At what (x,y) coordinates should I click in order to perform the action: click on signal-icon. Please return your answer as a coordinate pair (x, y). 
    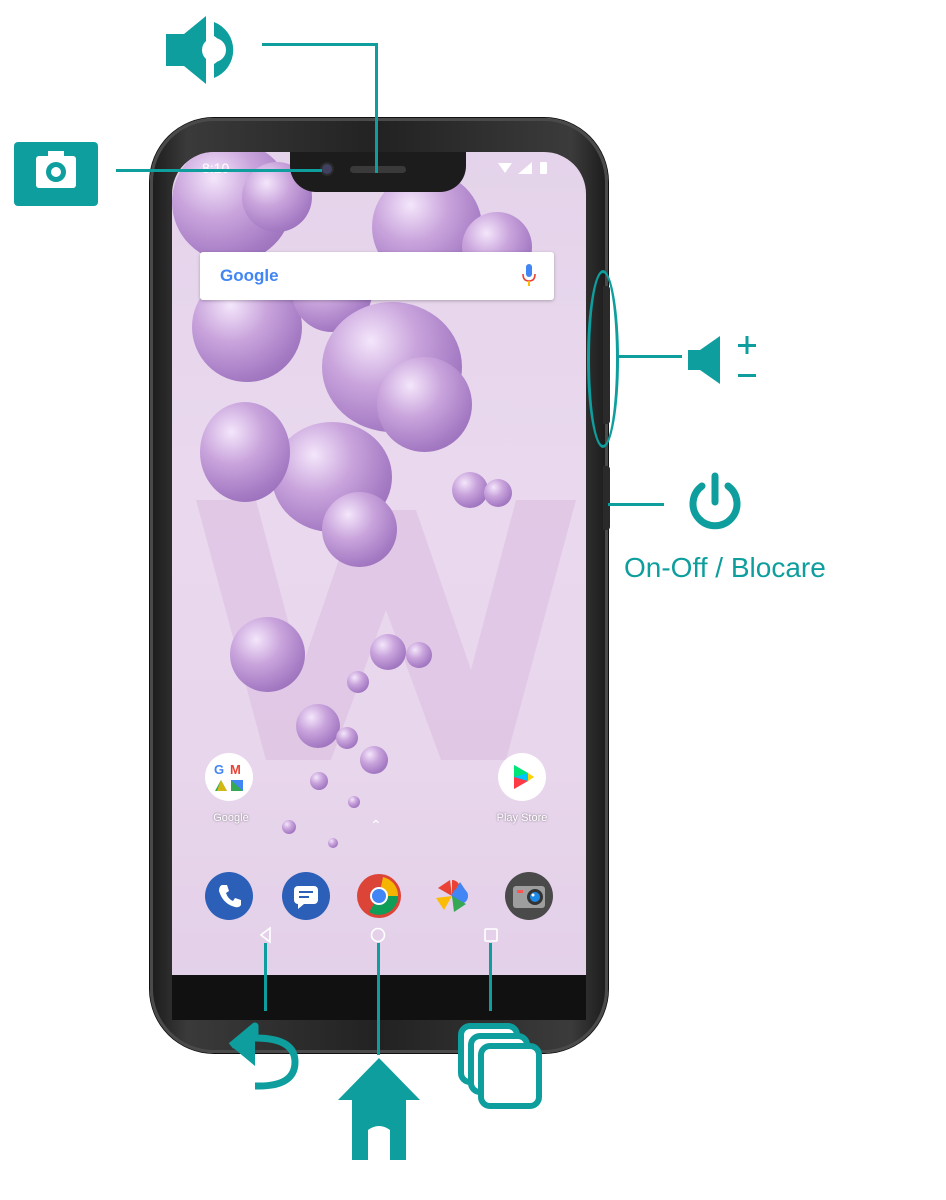
    Looking at the image, I should click on (525, 168).